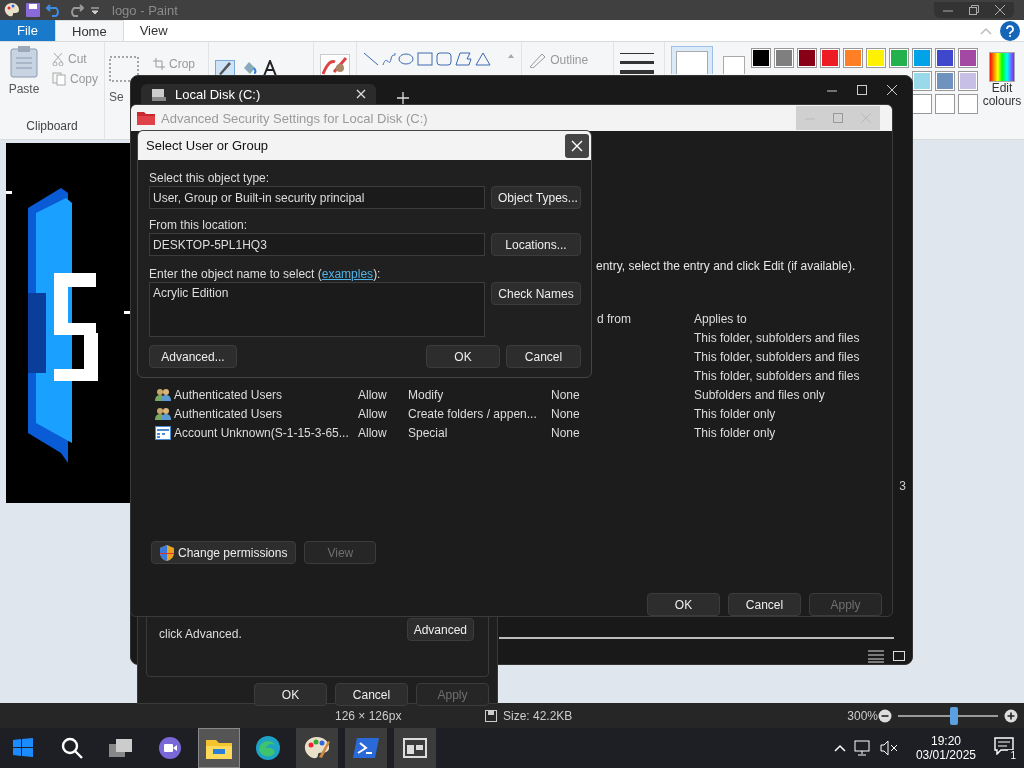  What do you see at coordinates (1002, 67) in the screenshot?
I see `spectrum-icon` at bounding box center [1002, 67].